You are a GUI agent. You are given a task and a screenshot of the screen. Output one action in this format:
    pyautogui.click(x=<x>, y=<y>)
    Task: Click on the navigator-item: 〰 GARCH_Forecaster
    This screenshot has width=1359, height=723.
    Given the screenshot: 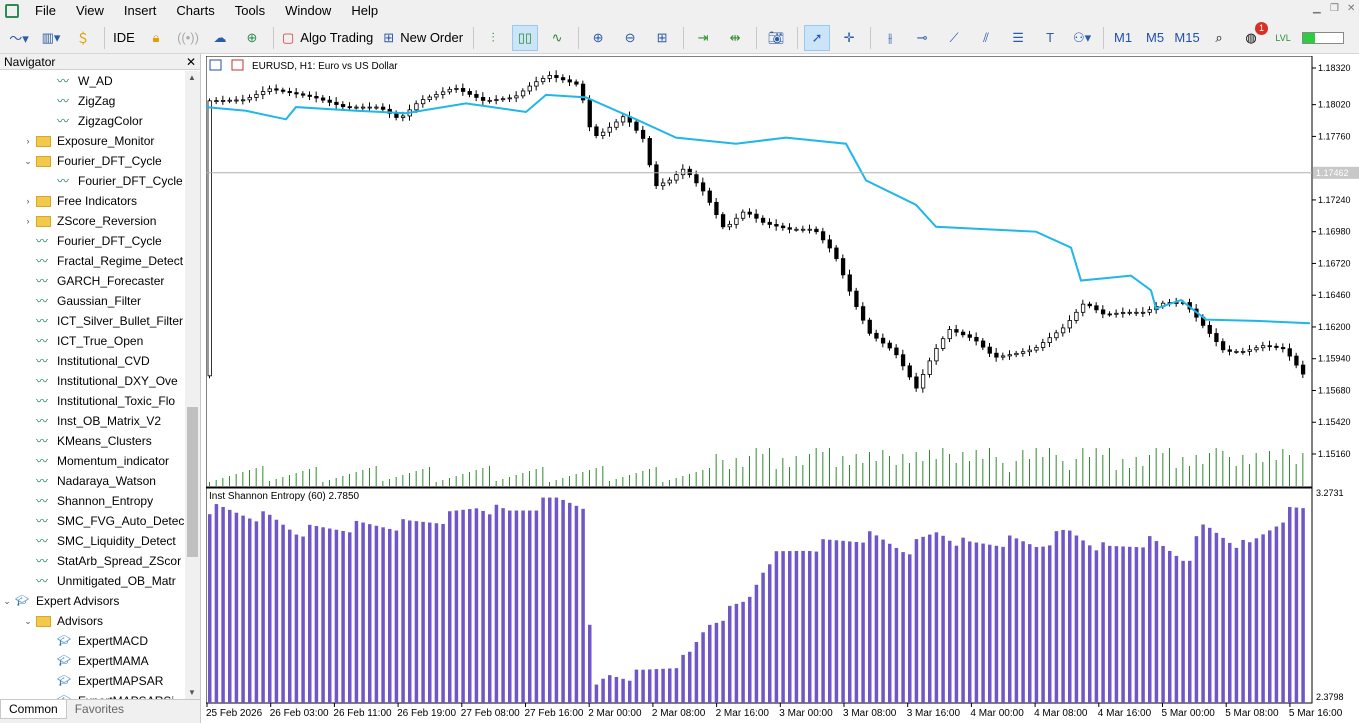 What is the action you would take?
    pyautogui.click(x=93, y=281)
    